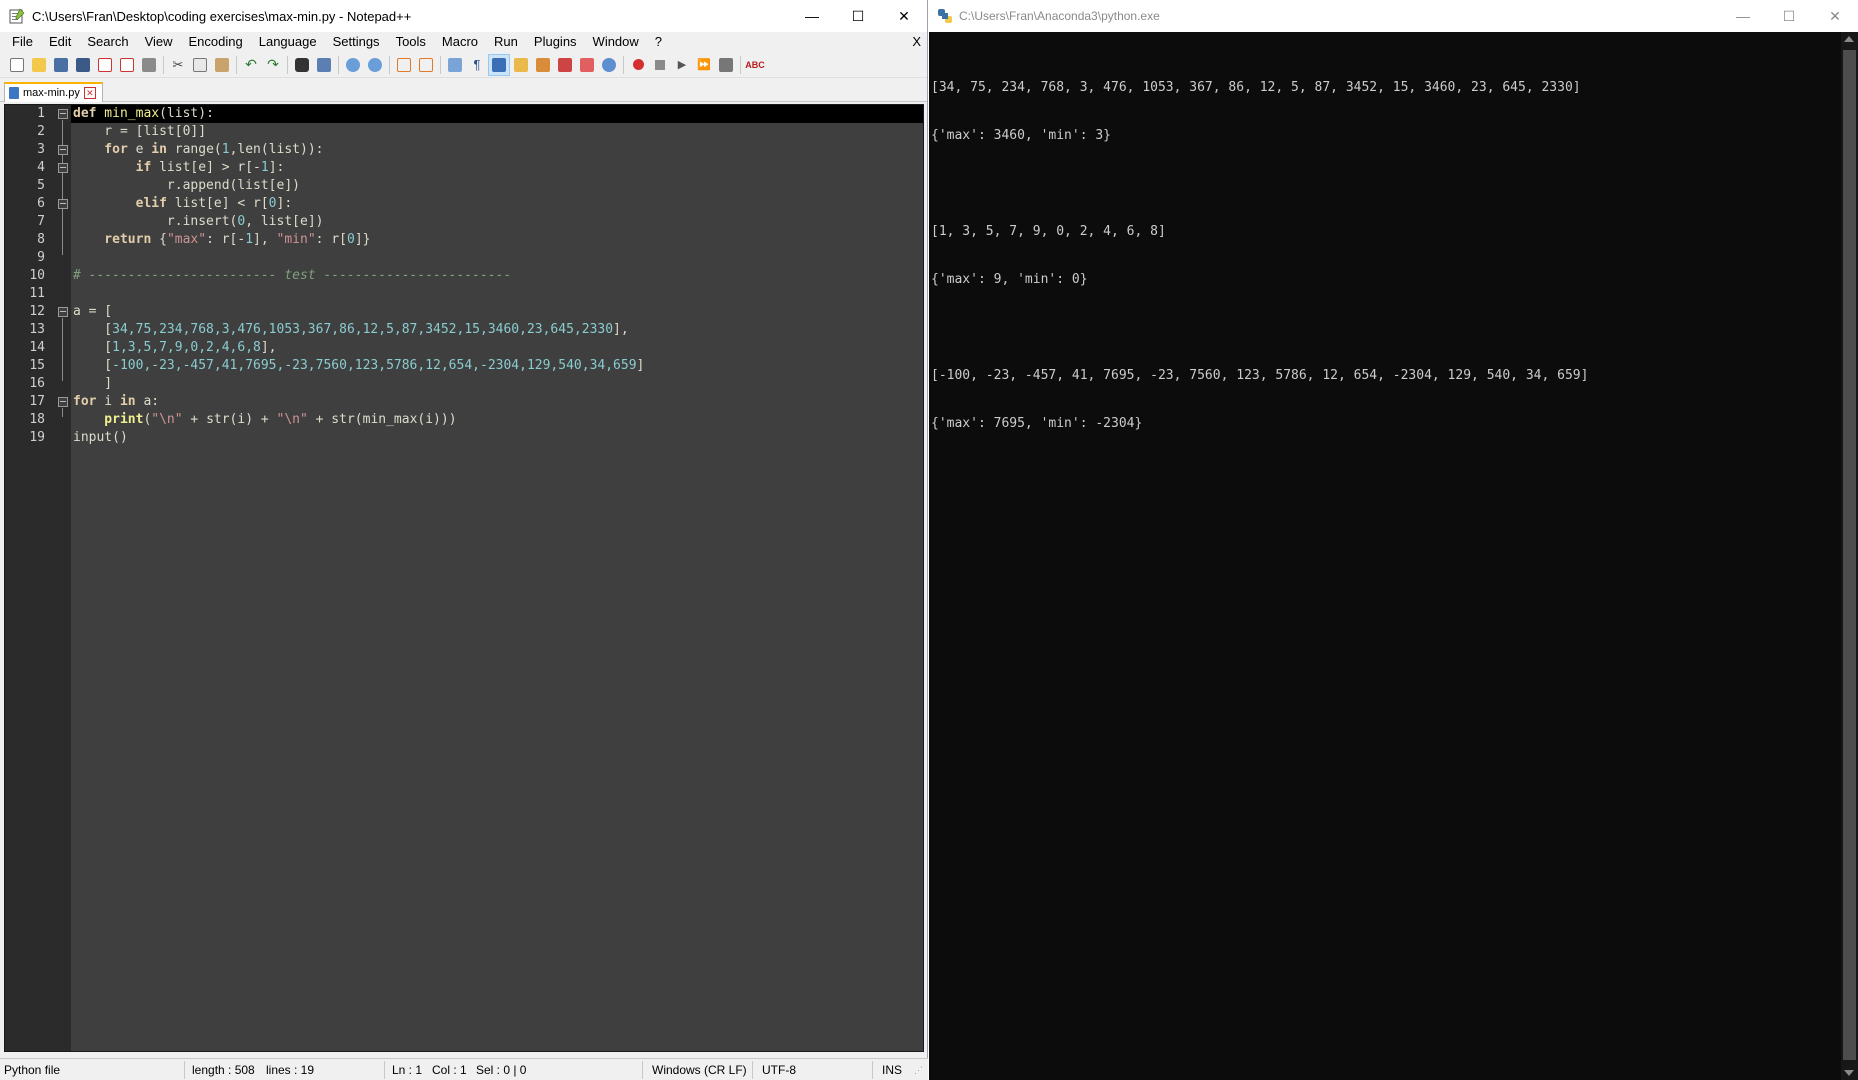 The image size is (1858, 1080). I want to click on maximize-button: ☐, so click(858, 16).